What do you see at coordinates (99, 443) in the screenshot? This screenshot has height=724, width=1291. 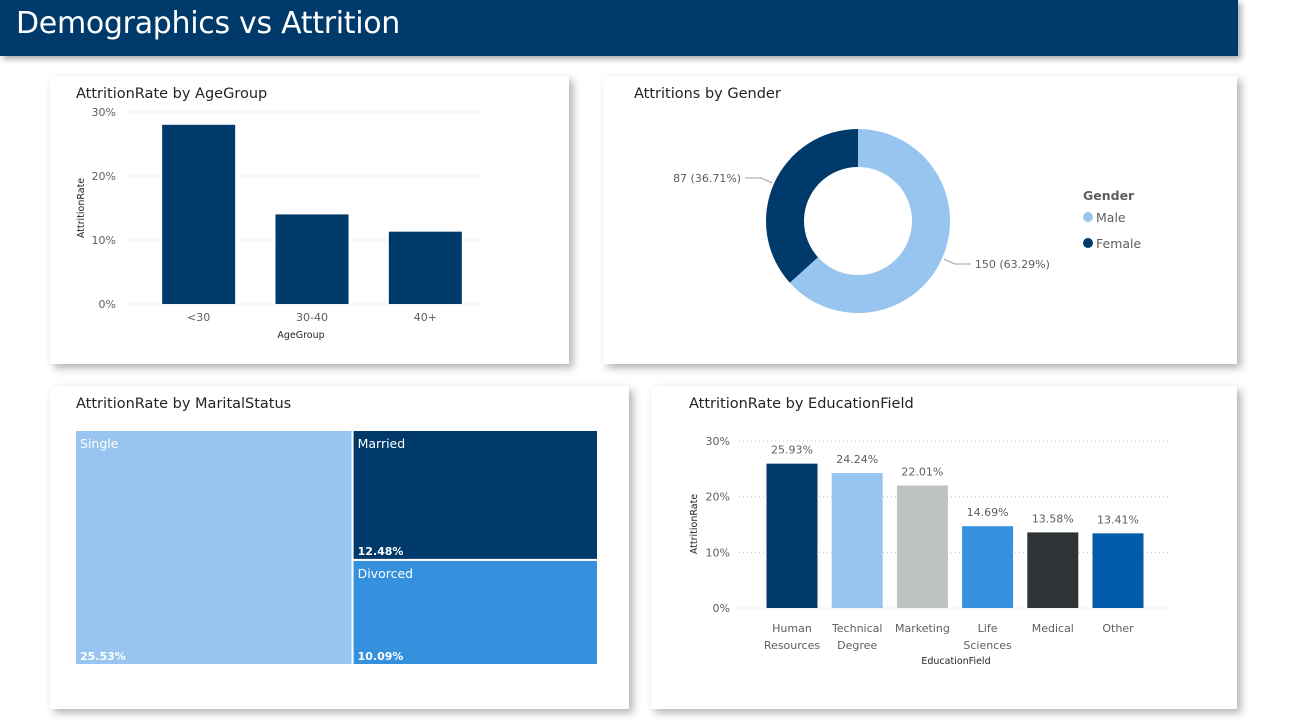 I see `treemap-label: Single` at bounding box center [99, 443].